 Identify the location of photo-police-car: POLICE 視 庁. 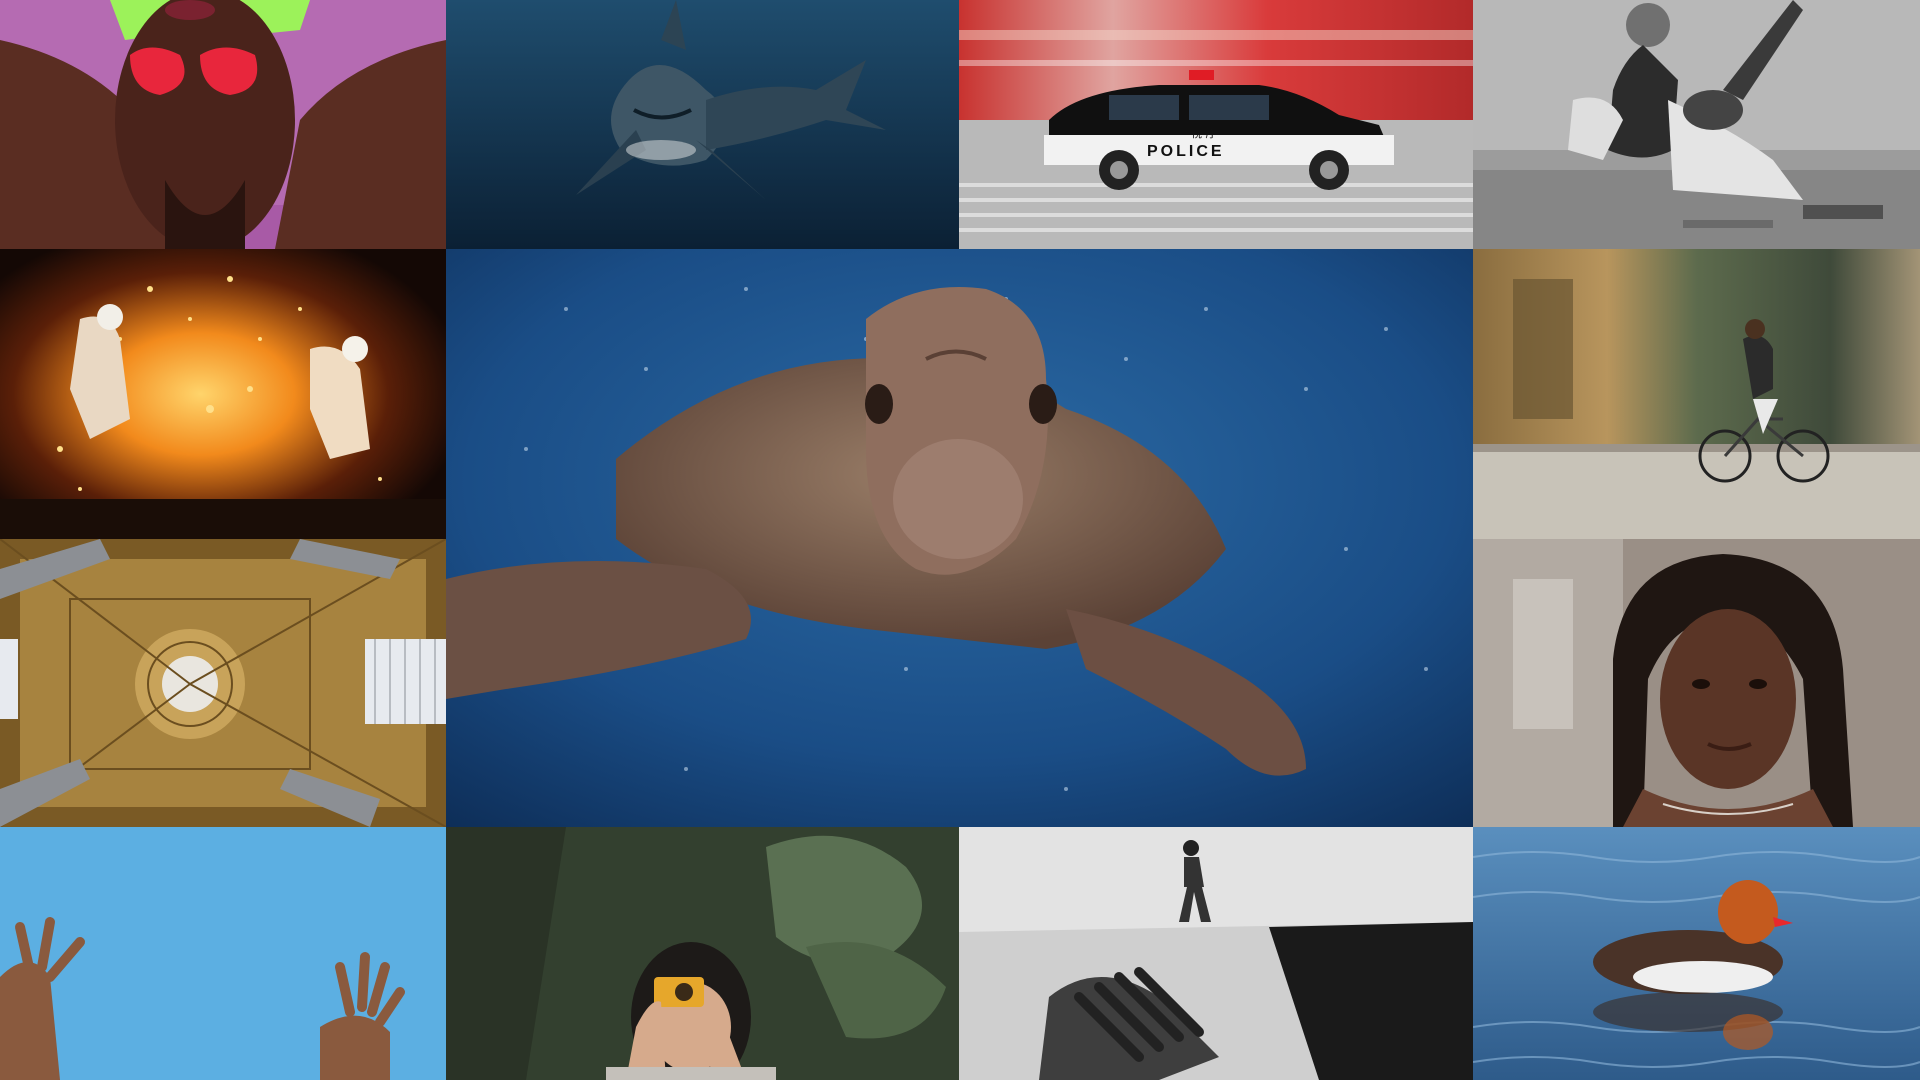
(1216, 124).